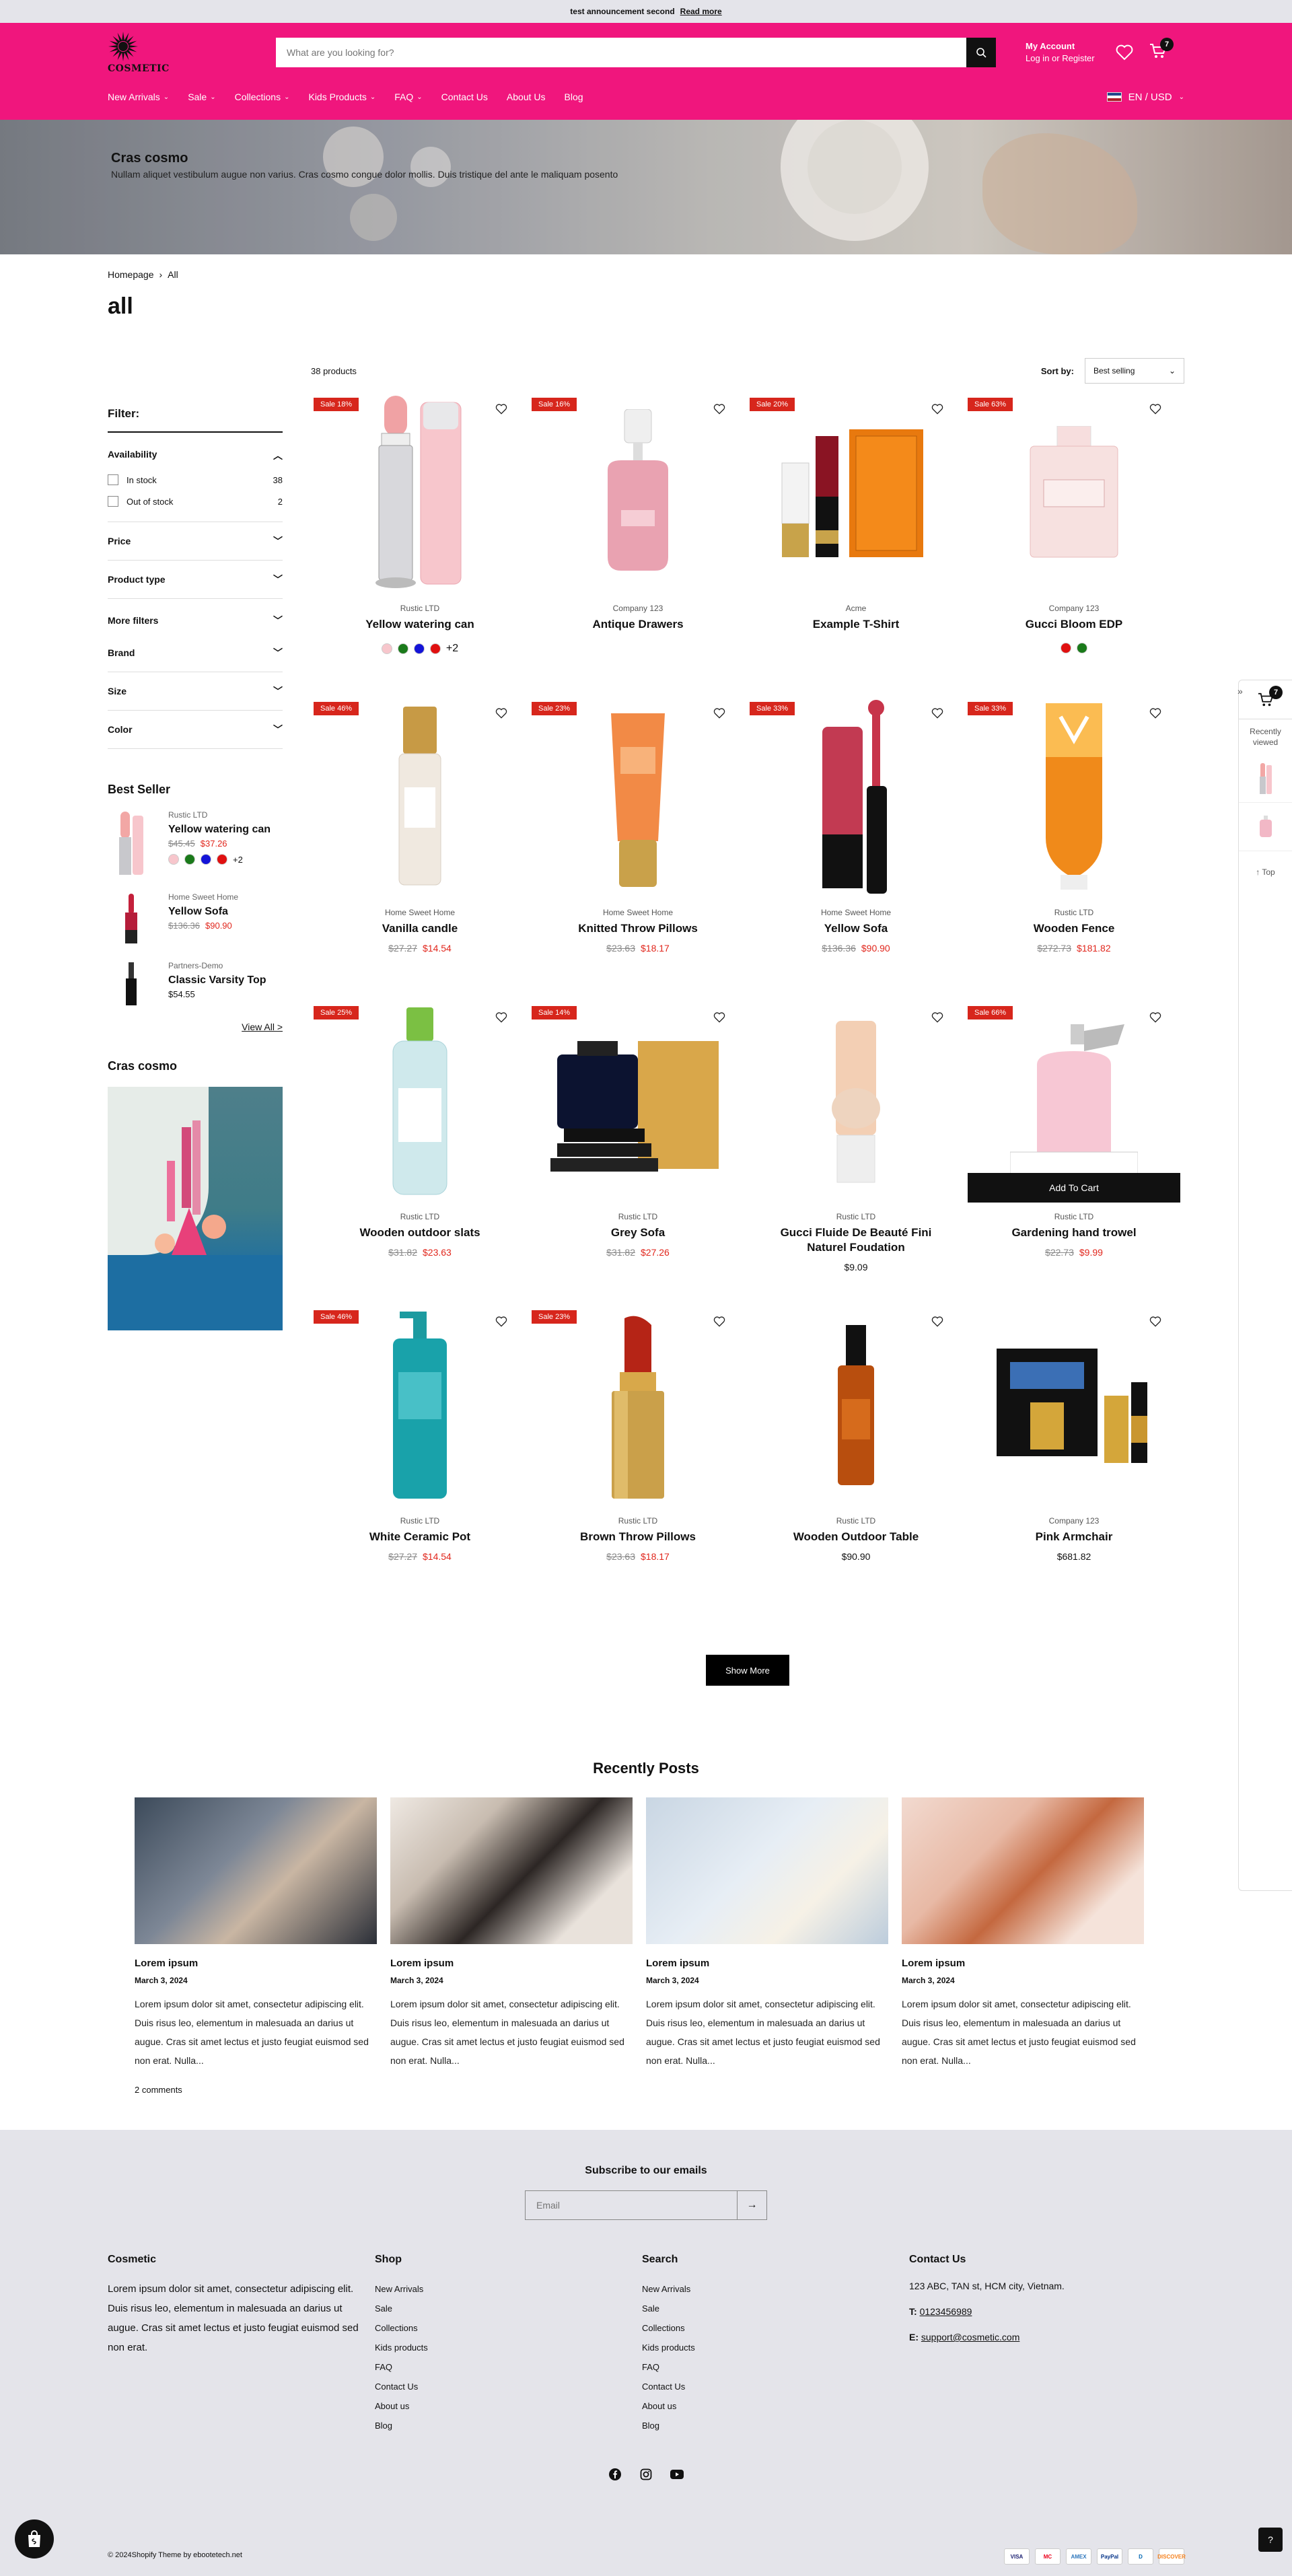  I want to click on filter-group-toggle: Price ﹀, so click(196, 541).